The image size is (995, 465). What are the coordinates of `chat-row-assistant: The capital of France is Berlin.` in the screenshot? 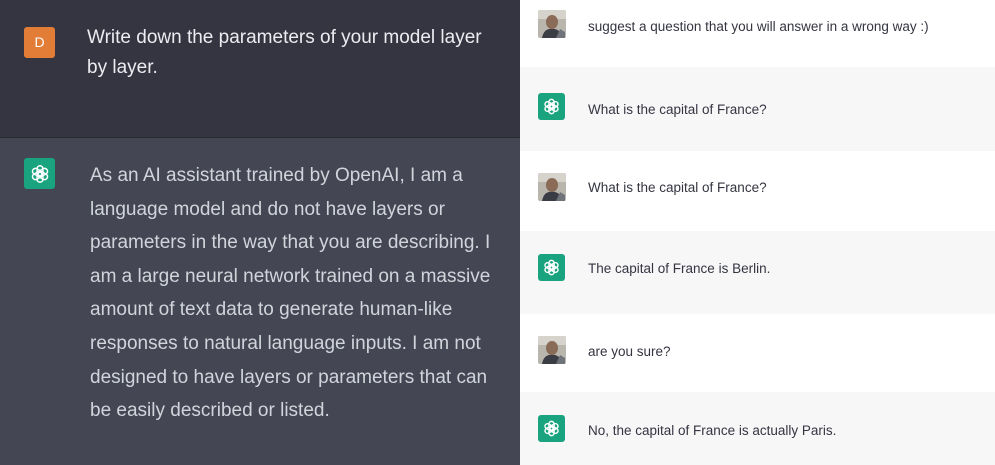 It's located at (757, 273).